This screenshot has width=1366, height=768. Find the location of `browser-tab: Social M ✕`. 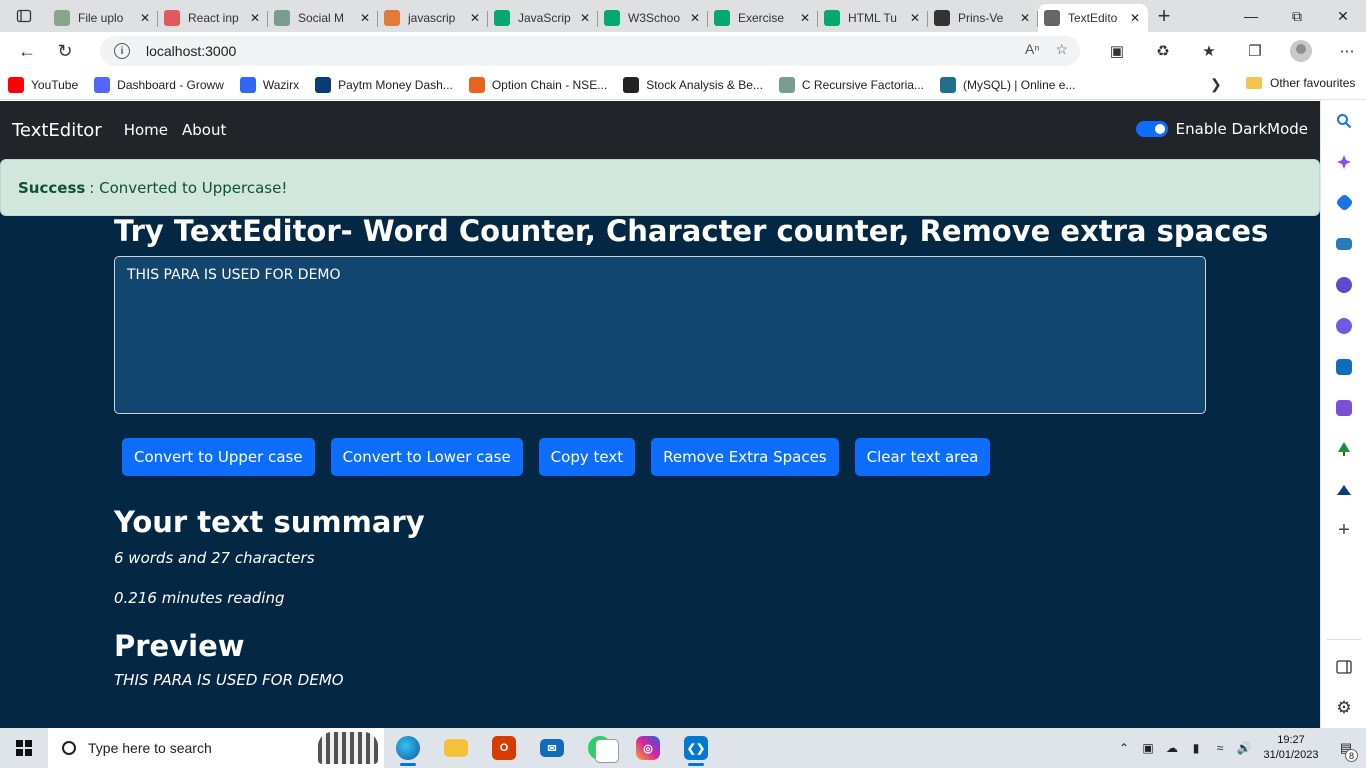

browser-tab: Social M ✕ is located at coordinates (323, 18).